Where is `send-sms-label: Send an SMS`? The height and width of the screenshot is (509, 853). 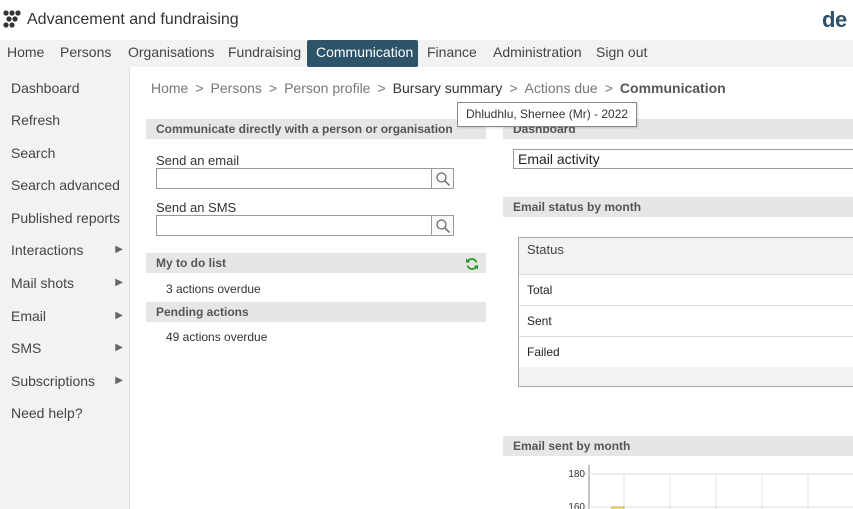 send-sms-label: Send an SMS is located at coordinates (196, 207).